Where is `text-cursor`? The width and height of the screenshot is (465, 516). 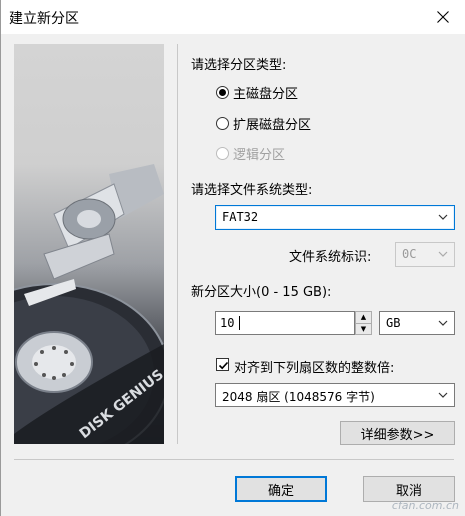
text-cursor is located at coordinates (239, 323).